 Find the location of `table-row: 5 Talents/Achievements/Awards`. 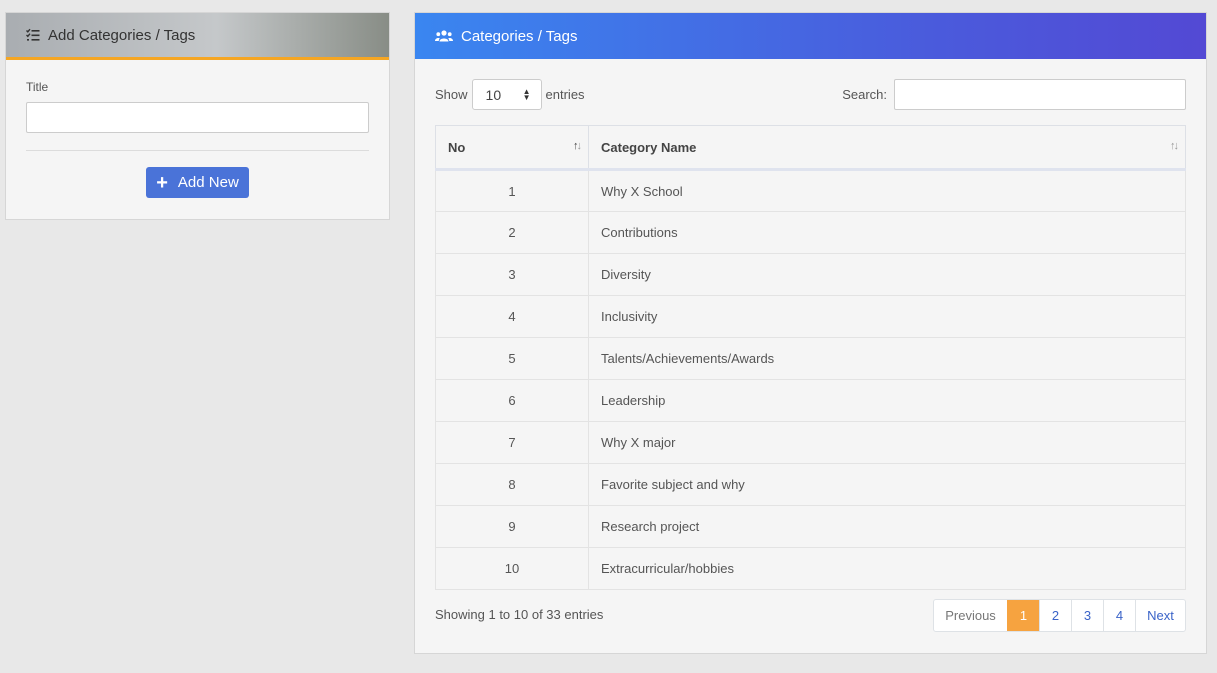

table-row: 5 Talents/Achievements/Awards is located at coordinates (810, 358).